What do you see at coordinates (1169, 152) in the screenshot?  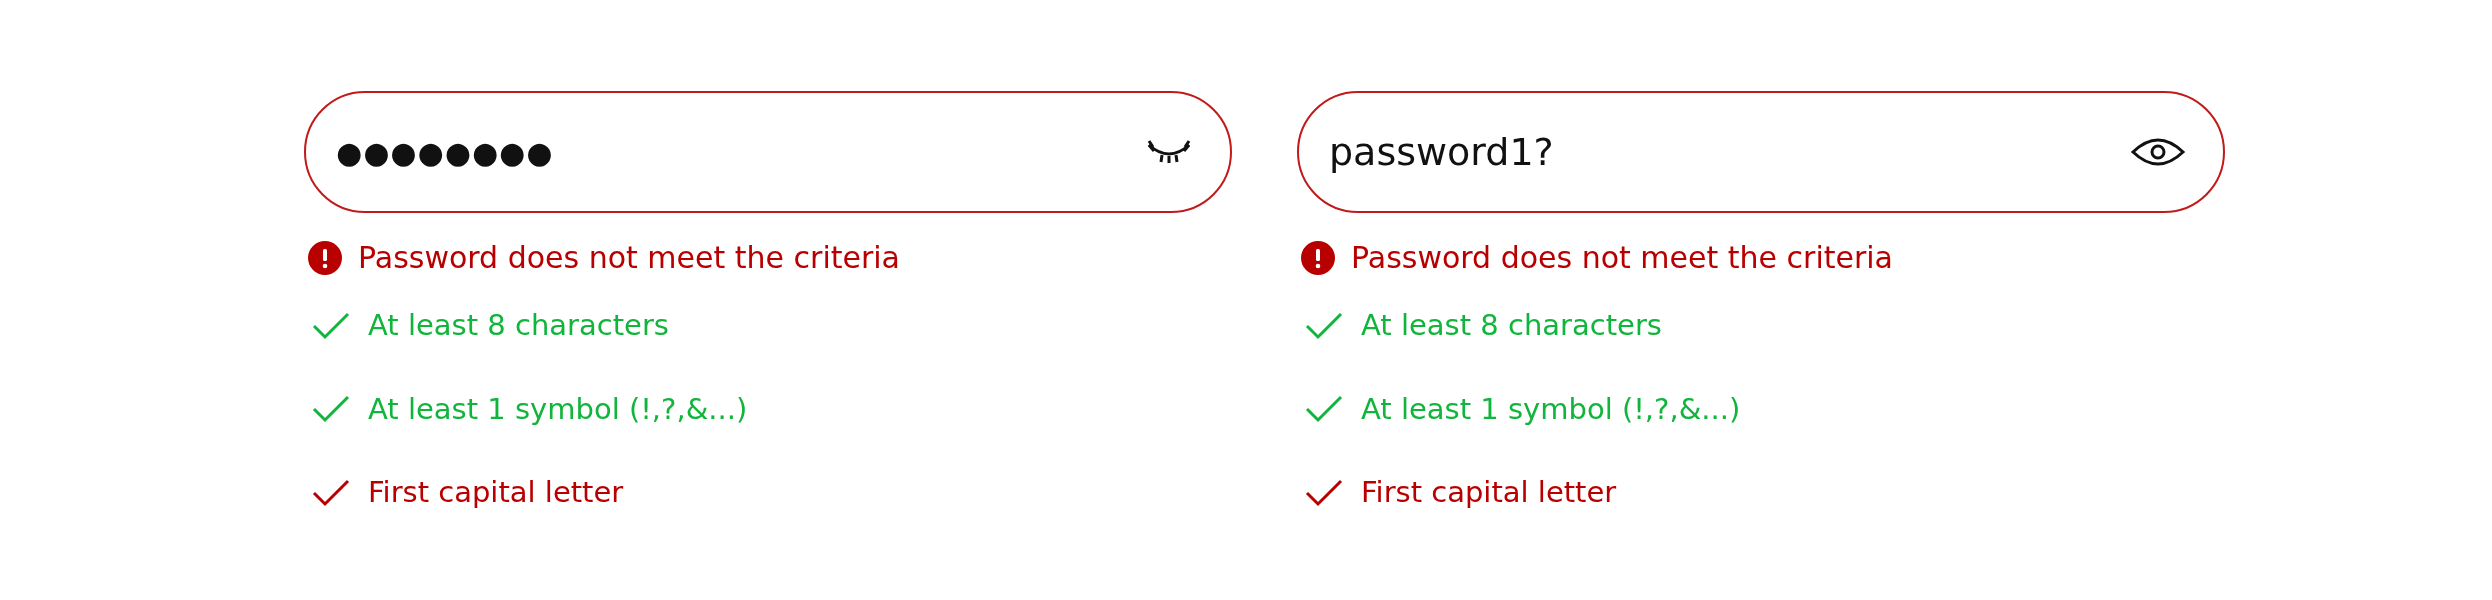 I see `closed-eye-icon` at bounding box center [1169, 152].